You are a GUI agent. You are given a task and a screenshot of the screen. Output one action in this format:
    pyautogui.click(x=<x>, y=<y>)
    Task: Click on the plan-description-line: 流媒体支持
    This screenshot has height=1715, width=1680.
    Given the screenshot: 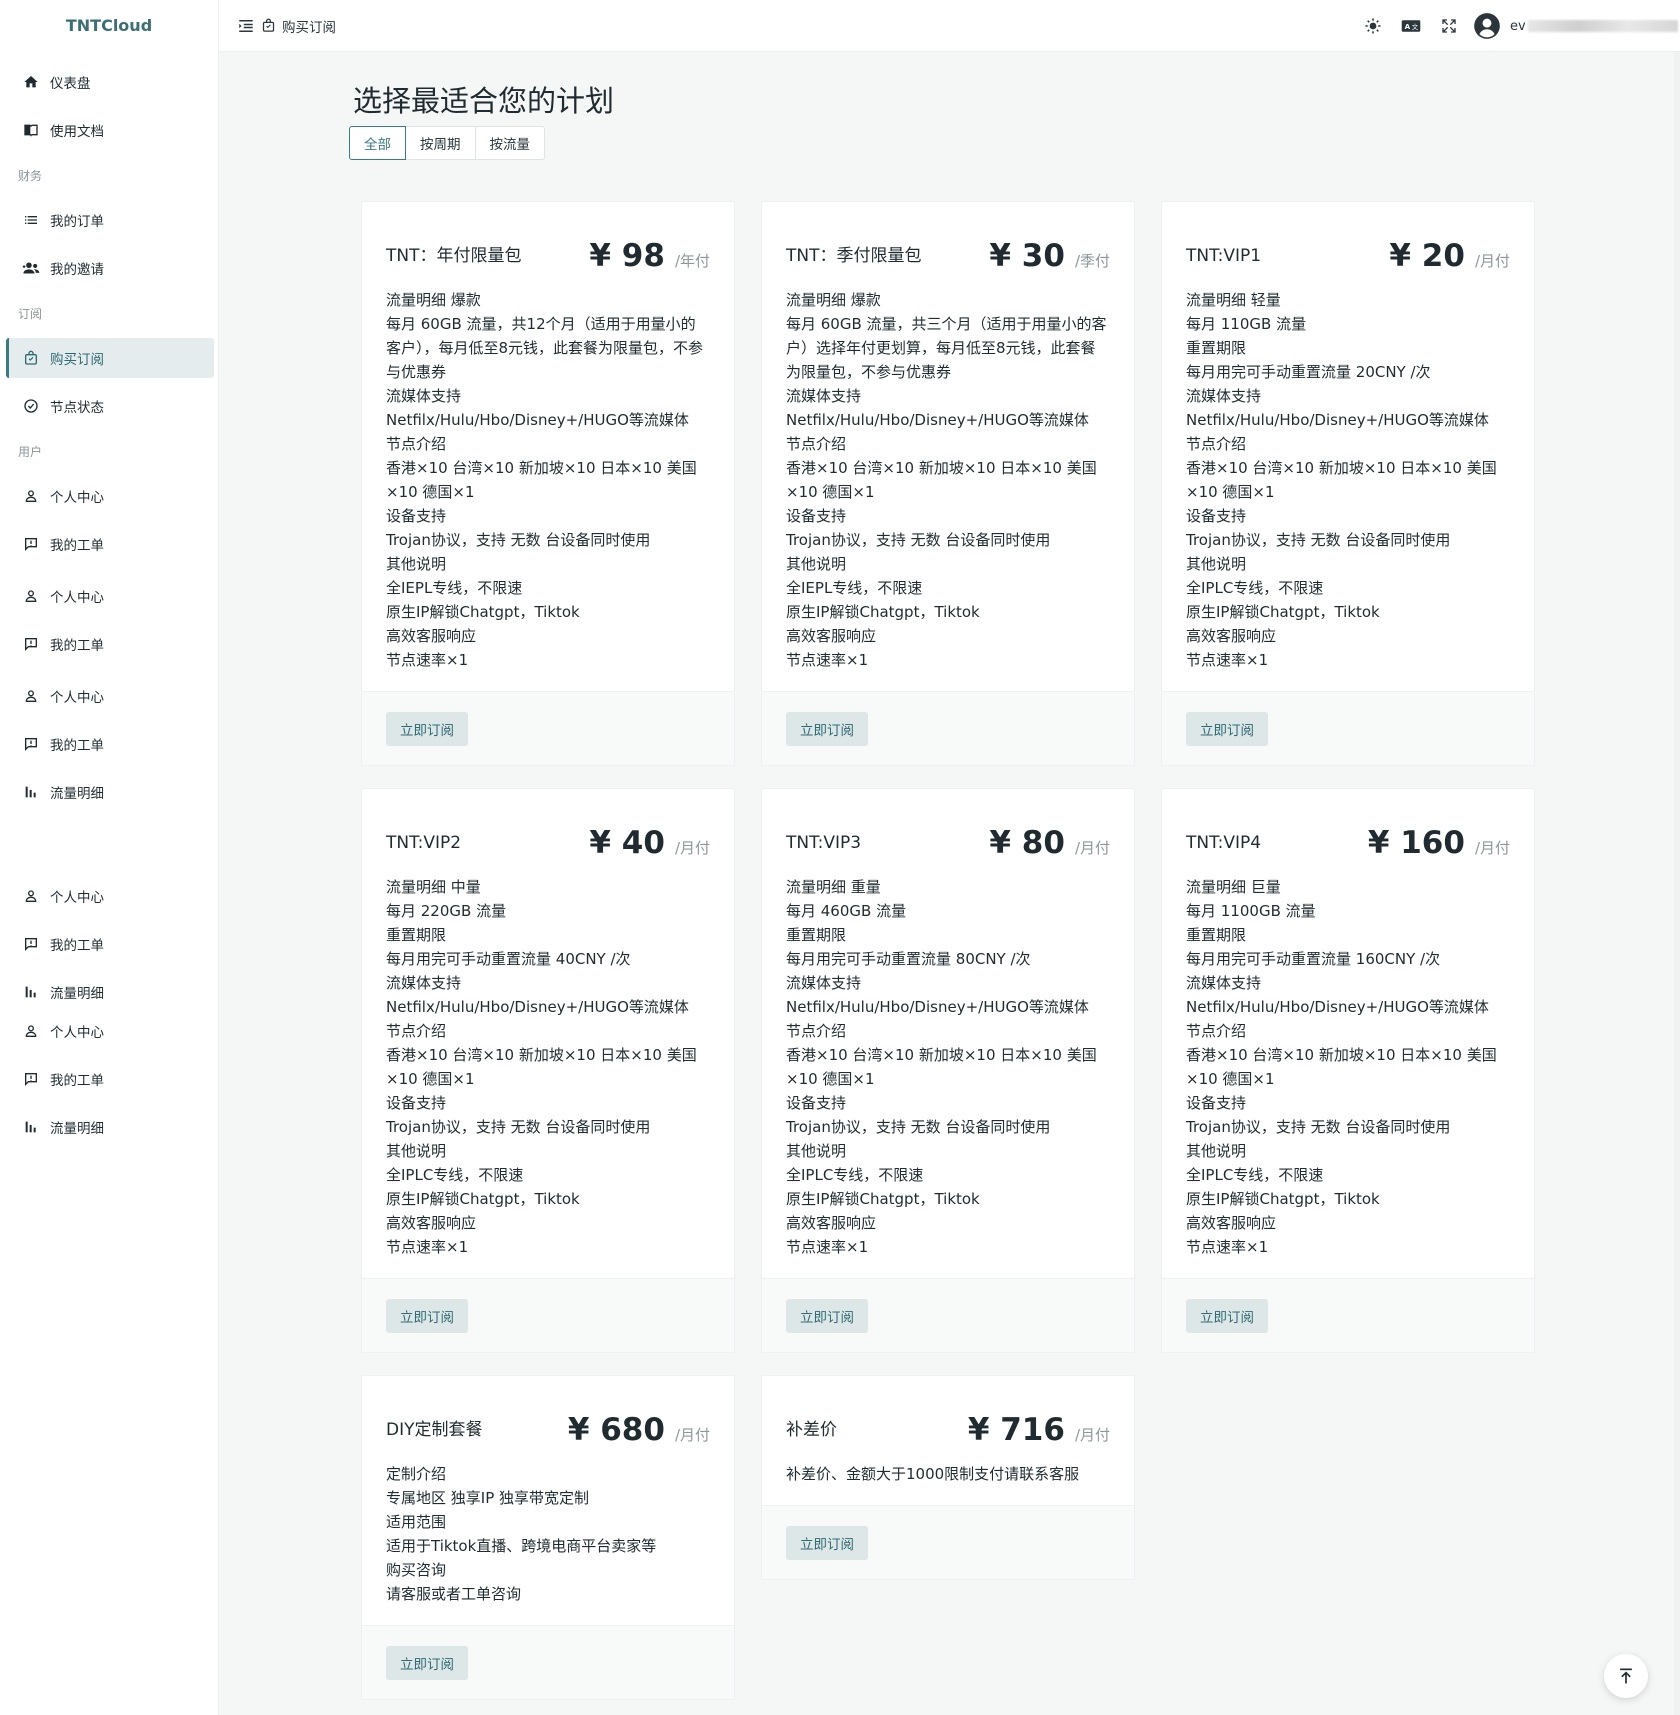 What is the action you would take?
    pyautogui.click(x=1224, y=983)
    